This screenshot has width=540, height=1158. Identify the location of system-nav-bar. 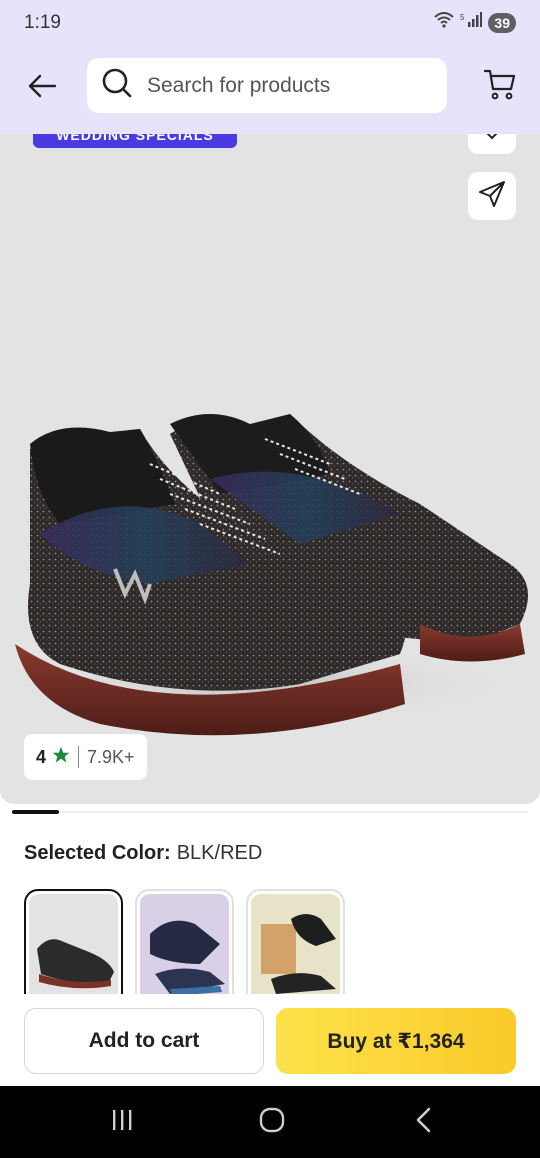
(270, 1122).